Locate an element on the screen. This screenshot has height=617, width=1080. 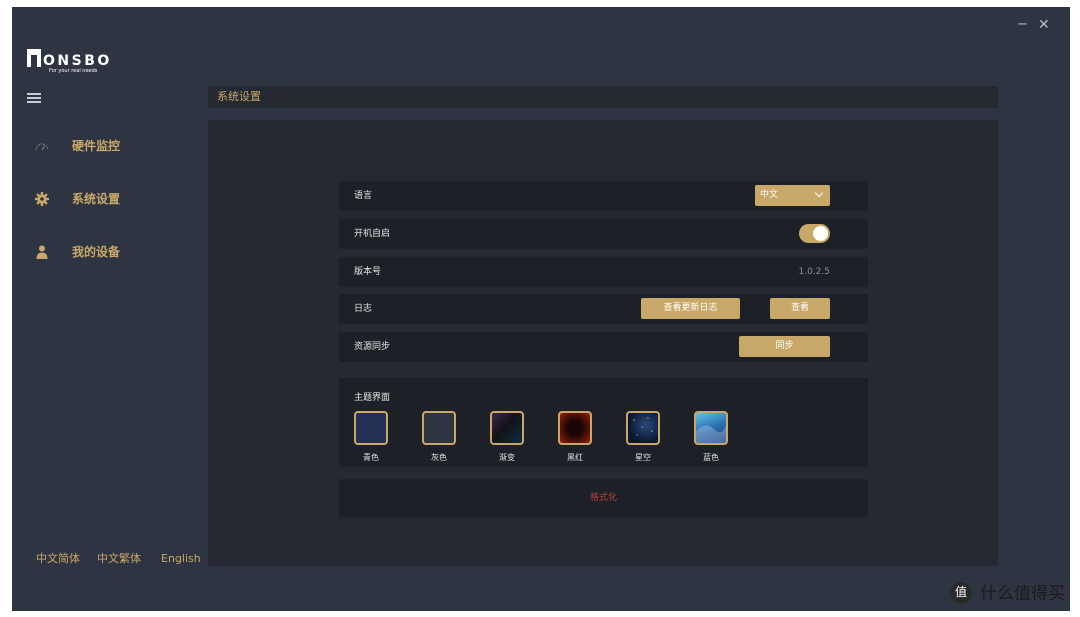
theme-name: 灰色 is located at coordinates (439, 457).